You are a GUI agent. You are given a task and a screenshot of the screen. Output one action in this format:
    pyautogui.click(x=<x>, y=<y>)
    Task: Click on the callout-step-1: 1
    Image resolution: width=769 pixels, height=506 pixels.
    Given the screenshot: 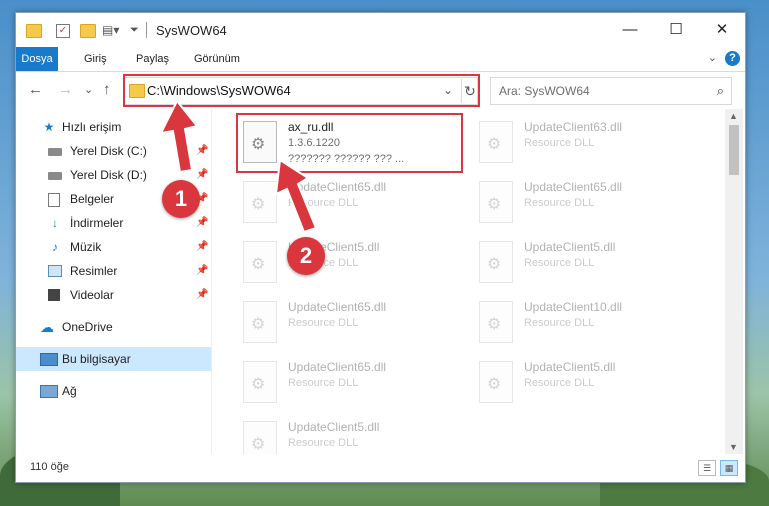 What is the action you would take?
    pyautogui.click(x=181, y=199)
    